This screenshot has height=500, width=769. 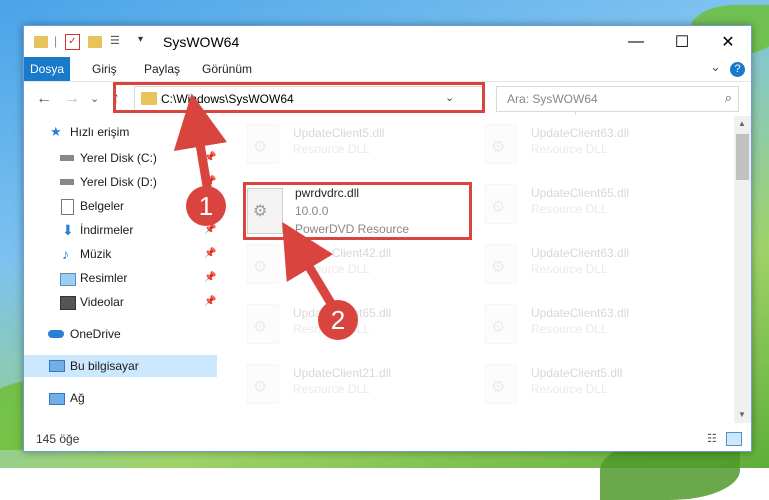 What do you see at coordinates (254, 200) in the screenshot?
I see `annotation-arrows` at bounding box center [254, 200].